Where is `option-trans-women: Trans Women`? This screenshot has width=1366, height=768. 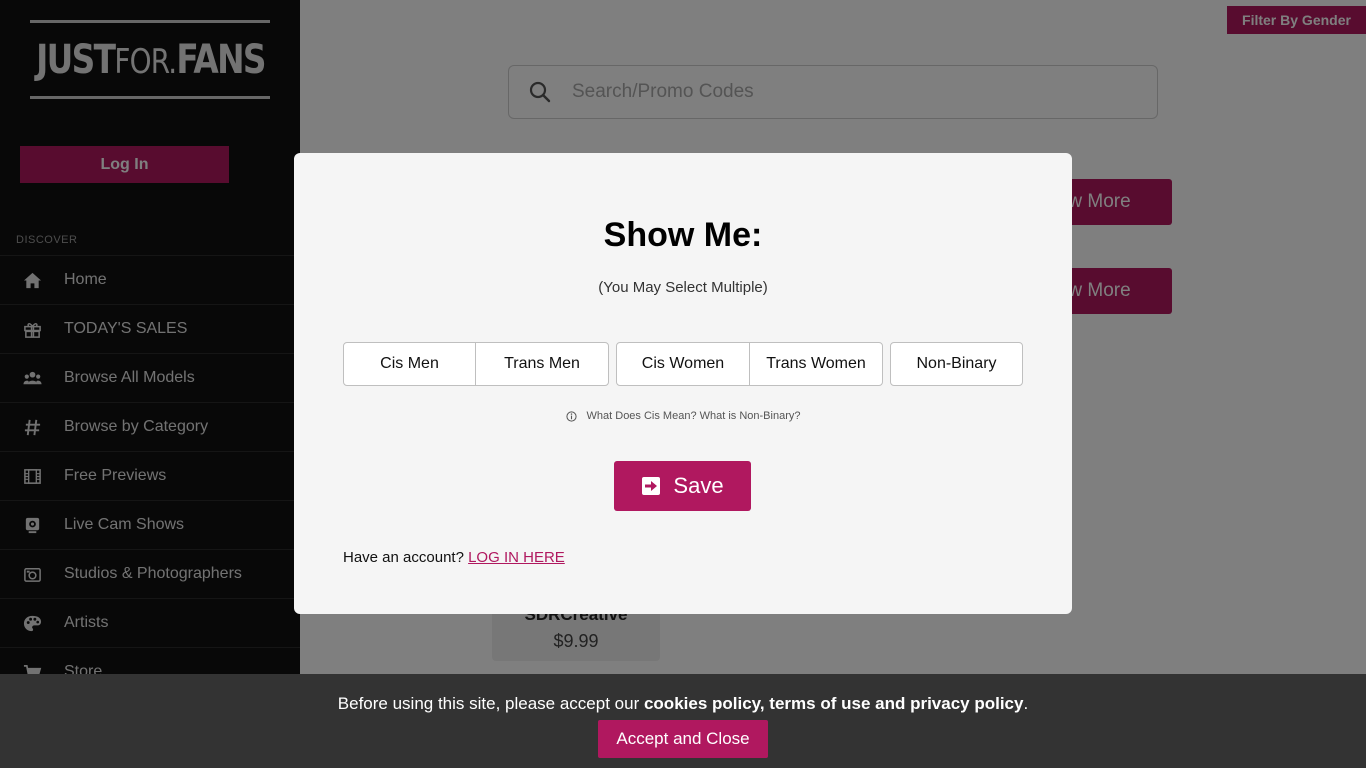
option-trans-women: Trans Women is located at coordinates (816, 364).